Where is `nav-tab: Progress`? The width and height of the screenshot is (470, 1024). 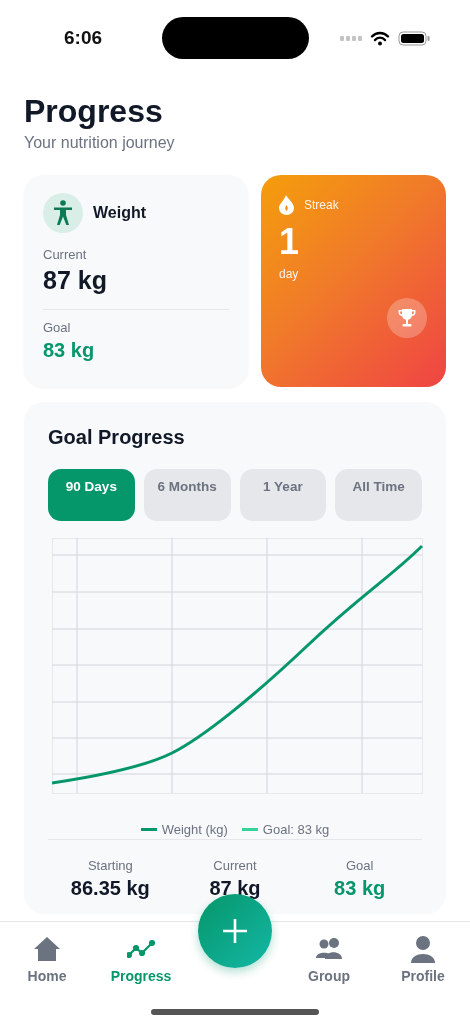
nav-tab: Progress is located at coordinates (141, 962).